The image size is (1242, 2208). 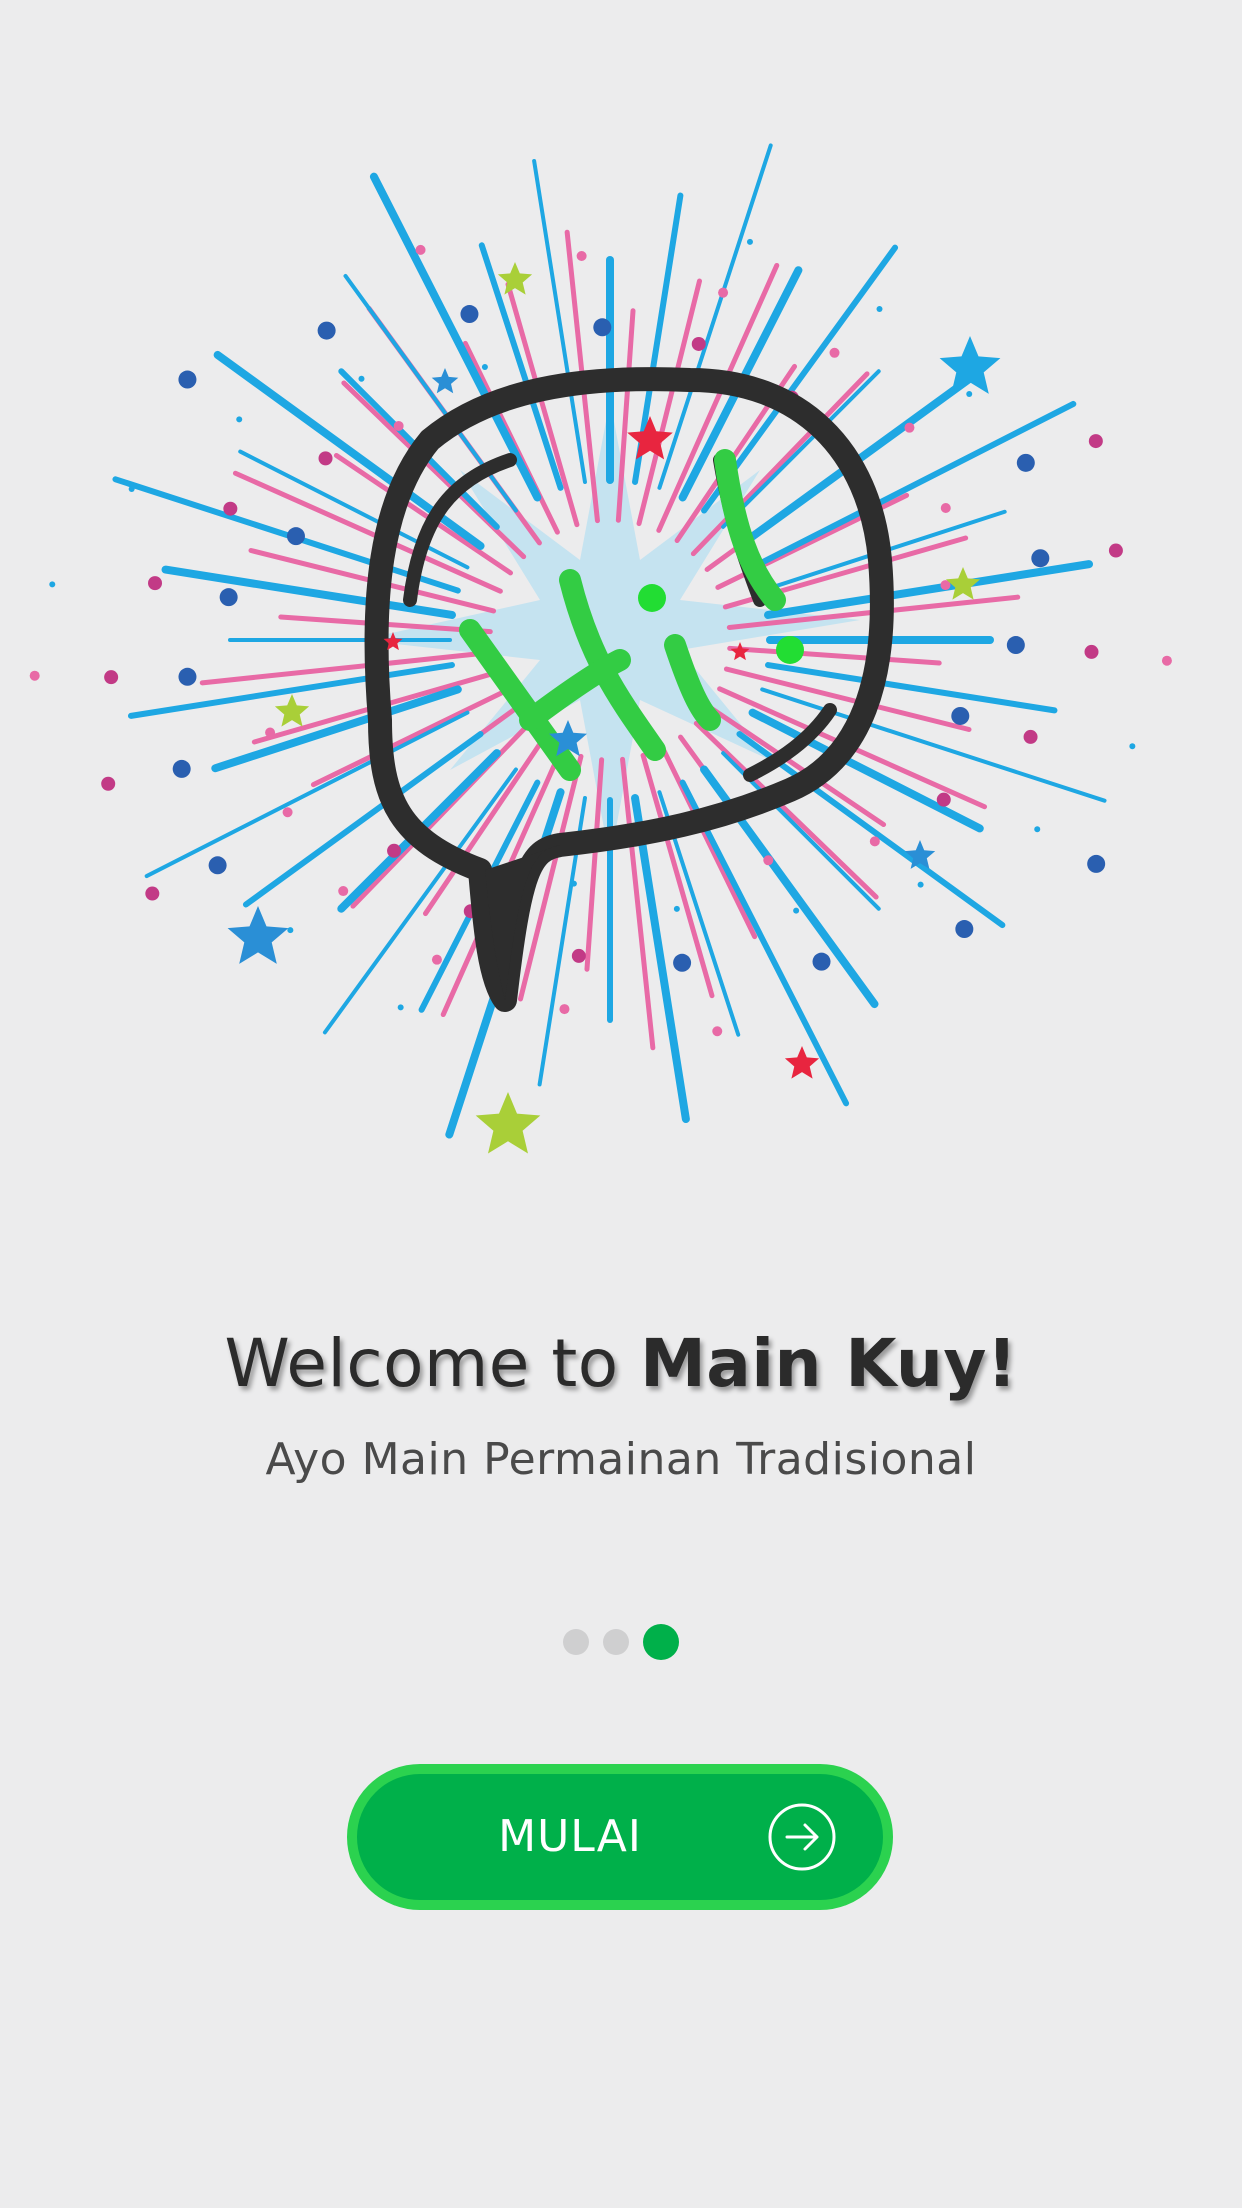 What do you see at coordinates (802, 1837) in the screenshot?
I see `arrow-right-circle-icon` at bounding box center [802, 1837].